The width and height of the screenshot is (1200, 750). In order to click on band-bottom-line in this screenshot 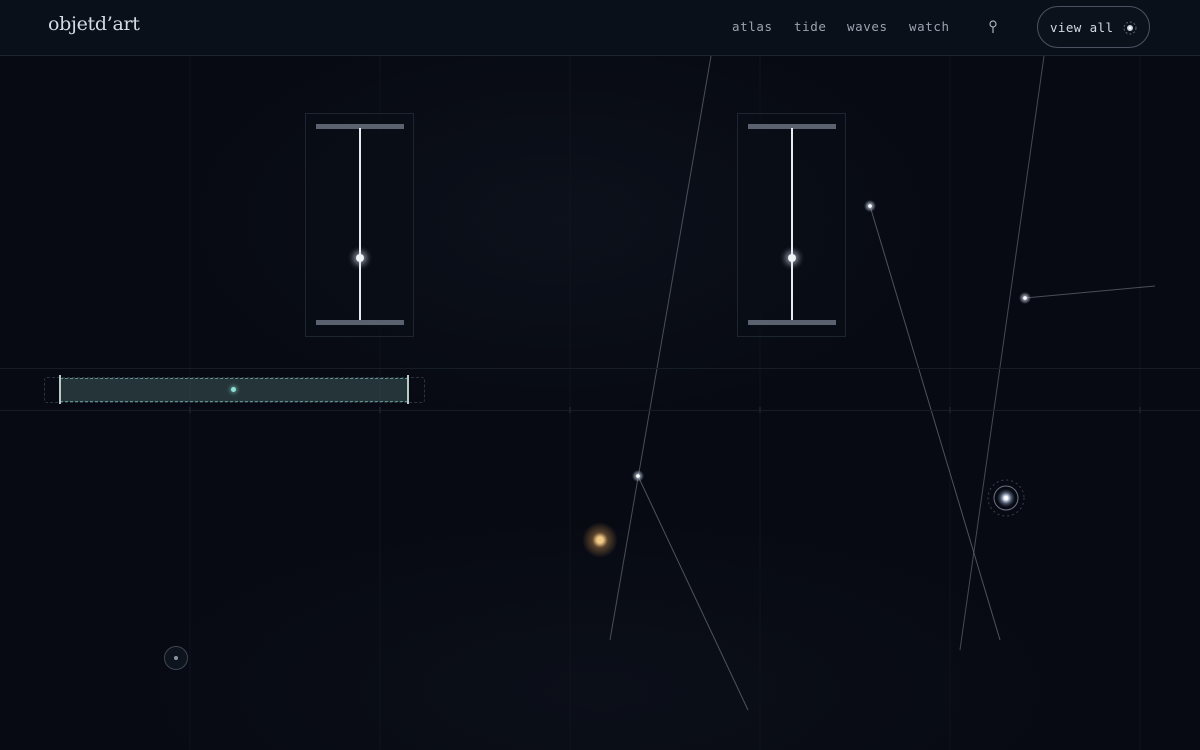, I will do `click(600, 410)`.